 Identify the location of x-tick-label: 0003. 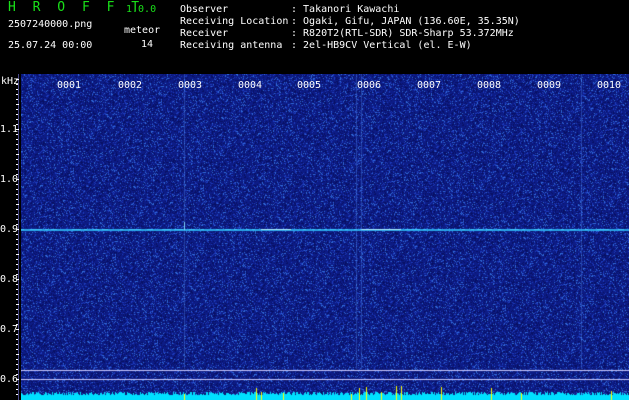
(190, 85).